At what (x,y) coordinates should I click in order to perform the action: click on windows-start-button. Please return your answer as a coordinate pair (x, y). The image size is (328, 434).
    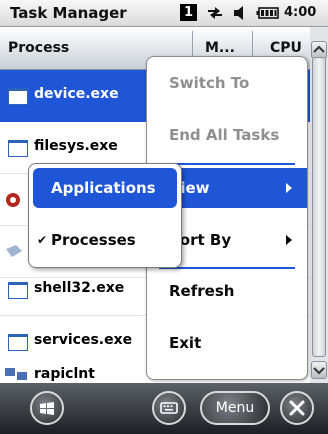
    Looking at the image, I should click on (47, 408).